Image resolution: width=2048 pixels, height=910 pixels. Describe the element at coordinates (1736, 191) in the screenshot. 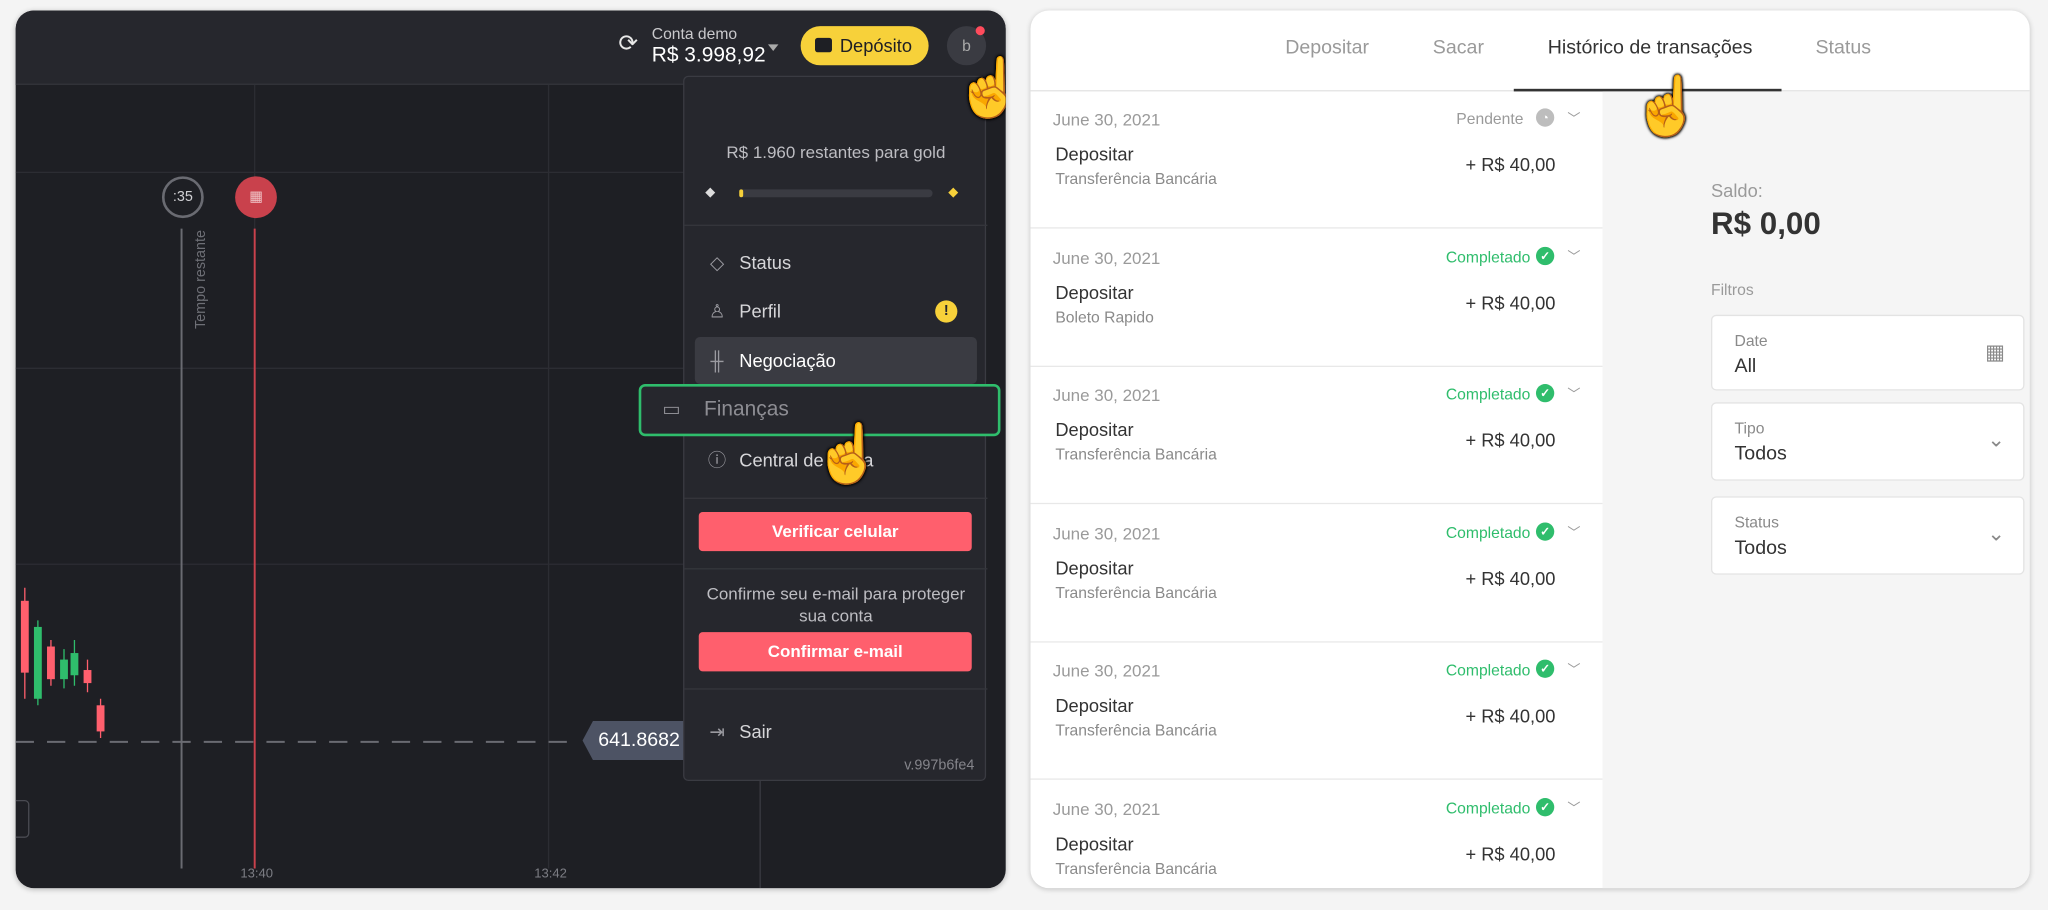

I see `balance-label: Saldo:` at that location.